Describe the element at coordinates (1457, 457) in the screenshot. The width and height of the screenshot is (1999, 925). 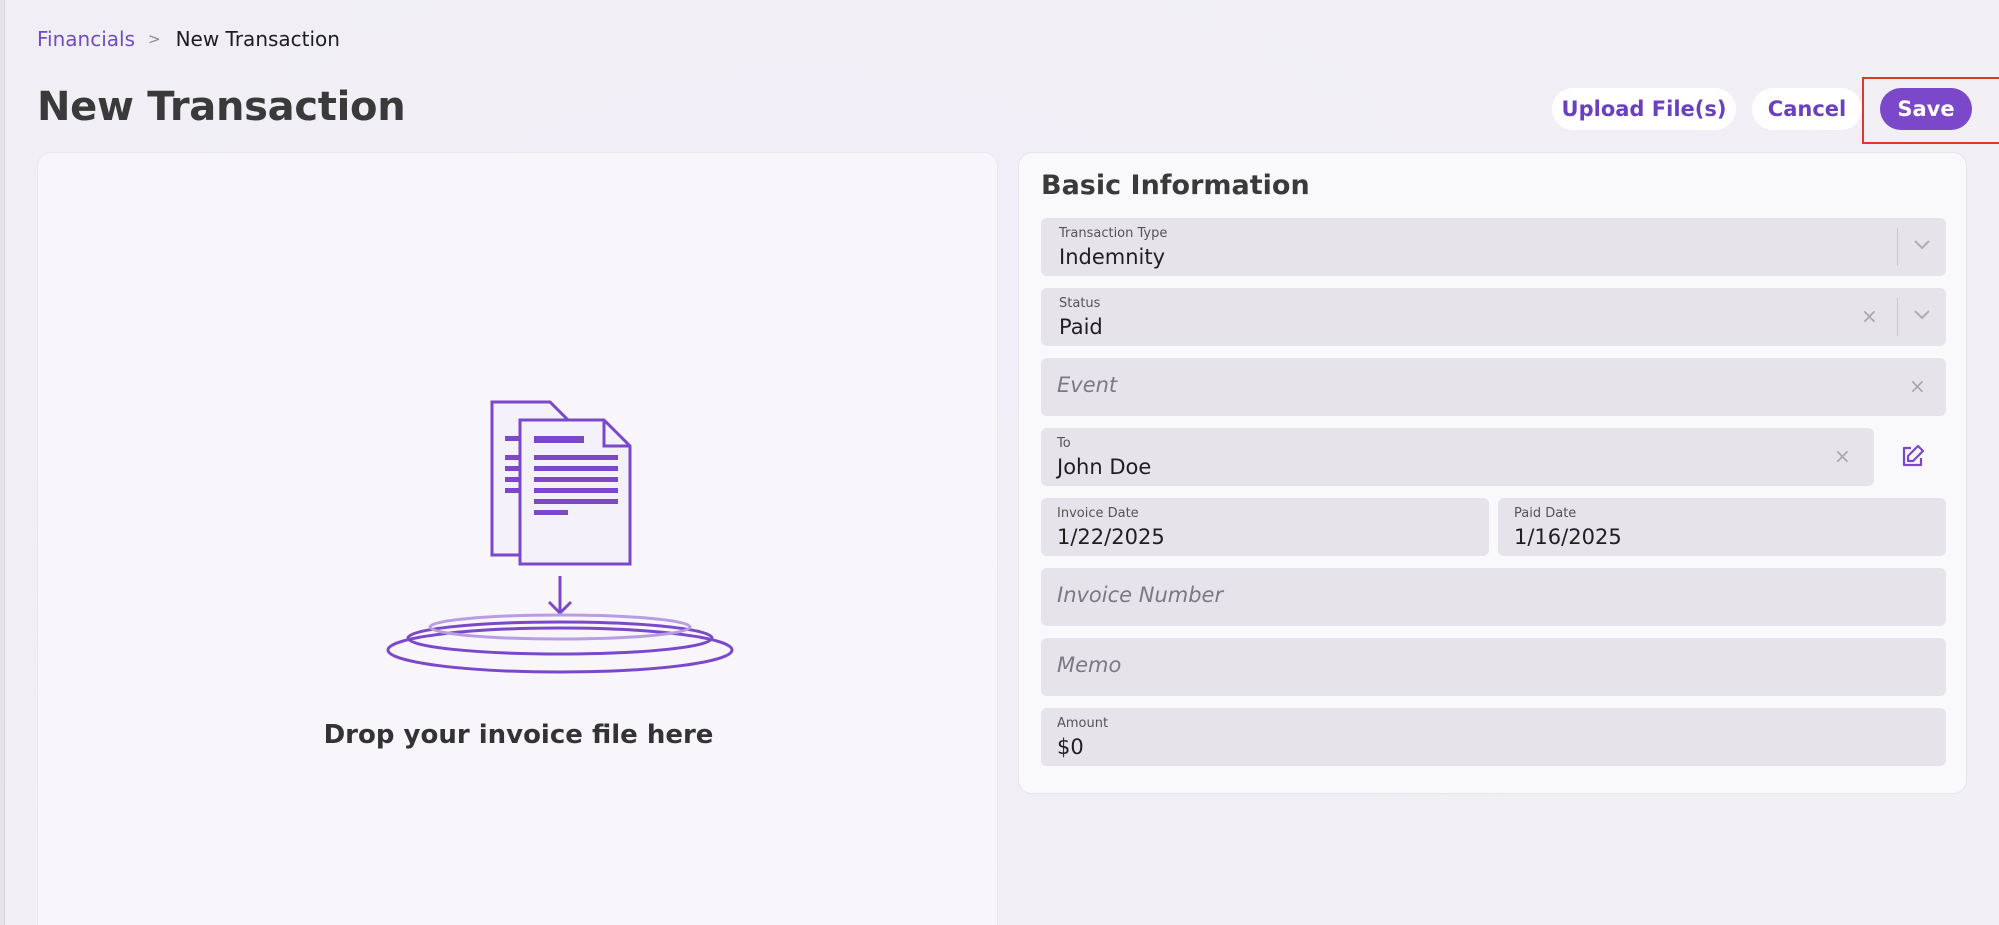
I see `to-field: To John Doe ×` at that location.